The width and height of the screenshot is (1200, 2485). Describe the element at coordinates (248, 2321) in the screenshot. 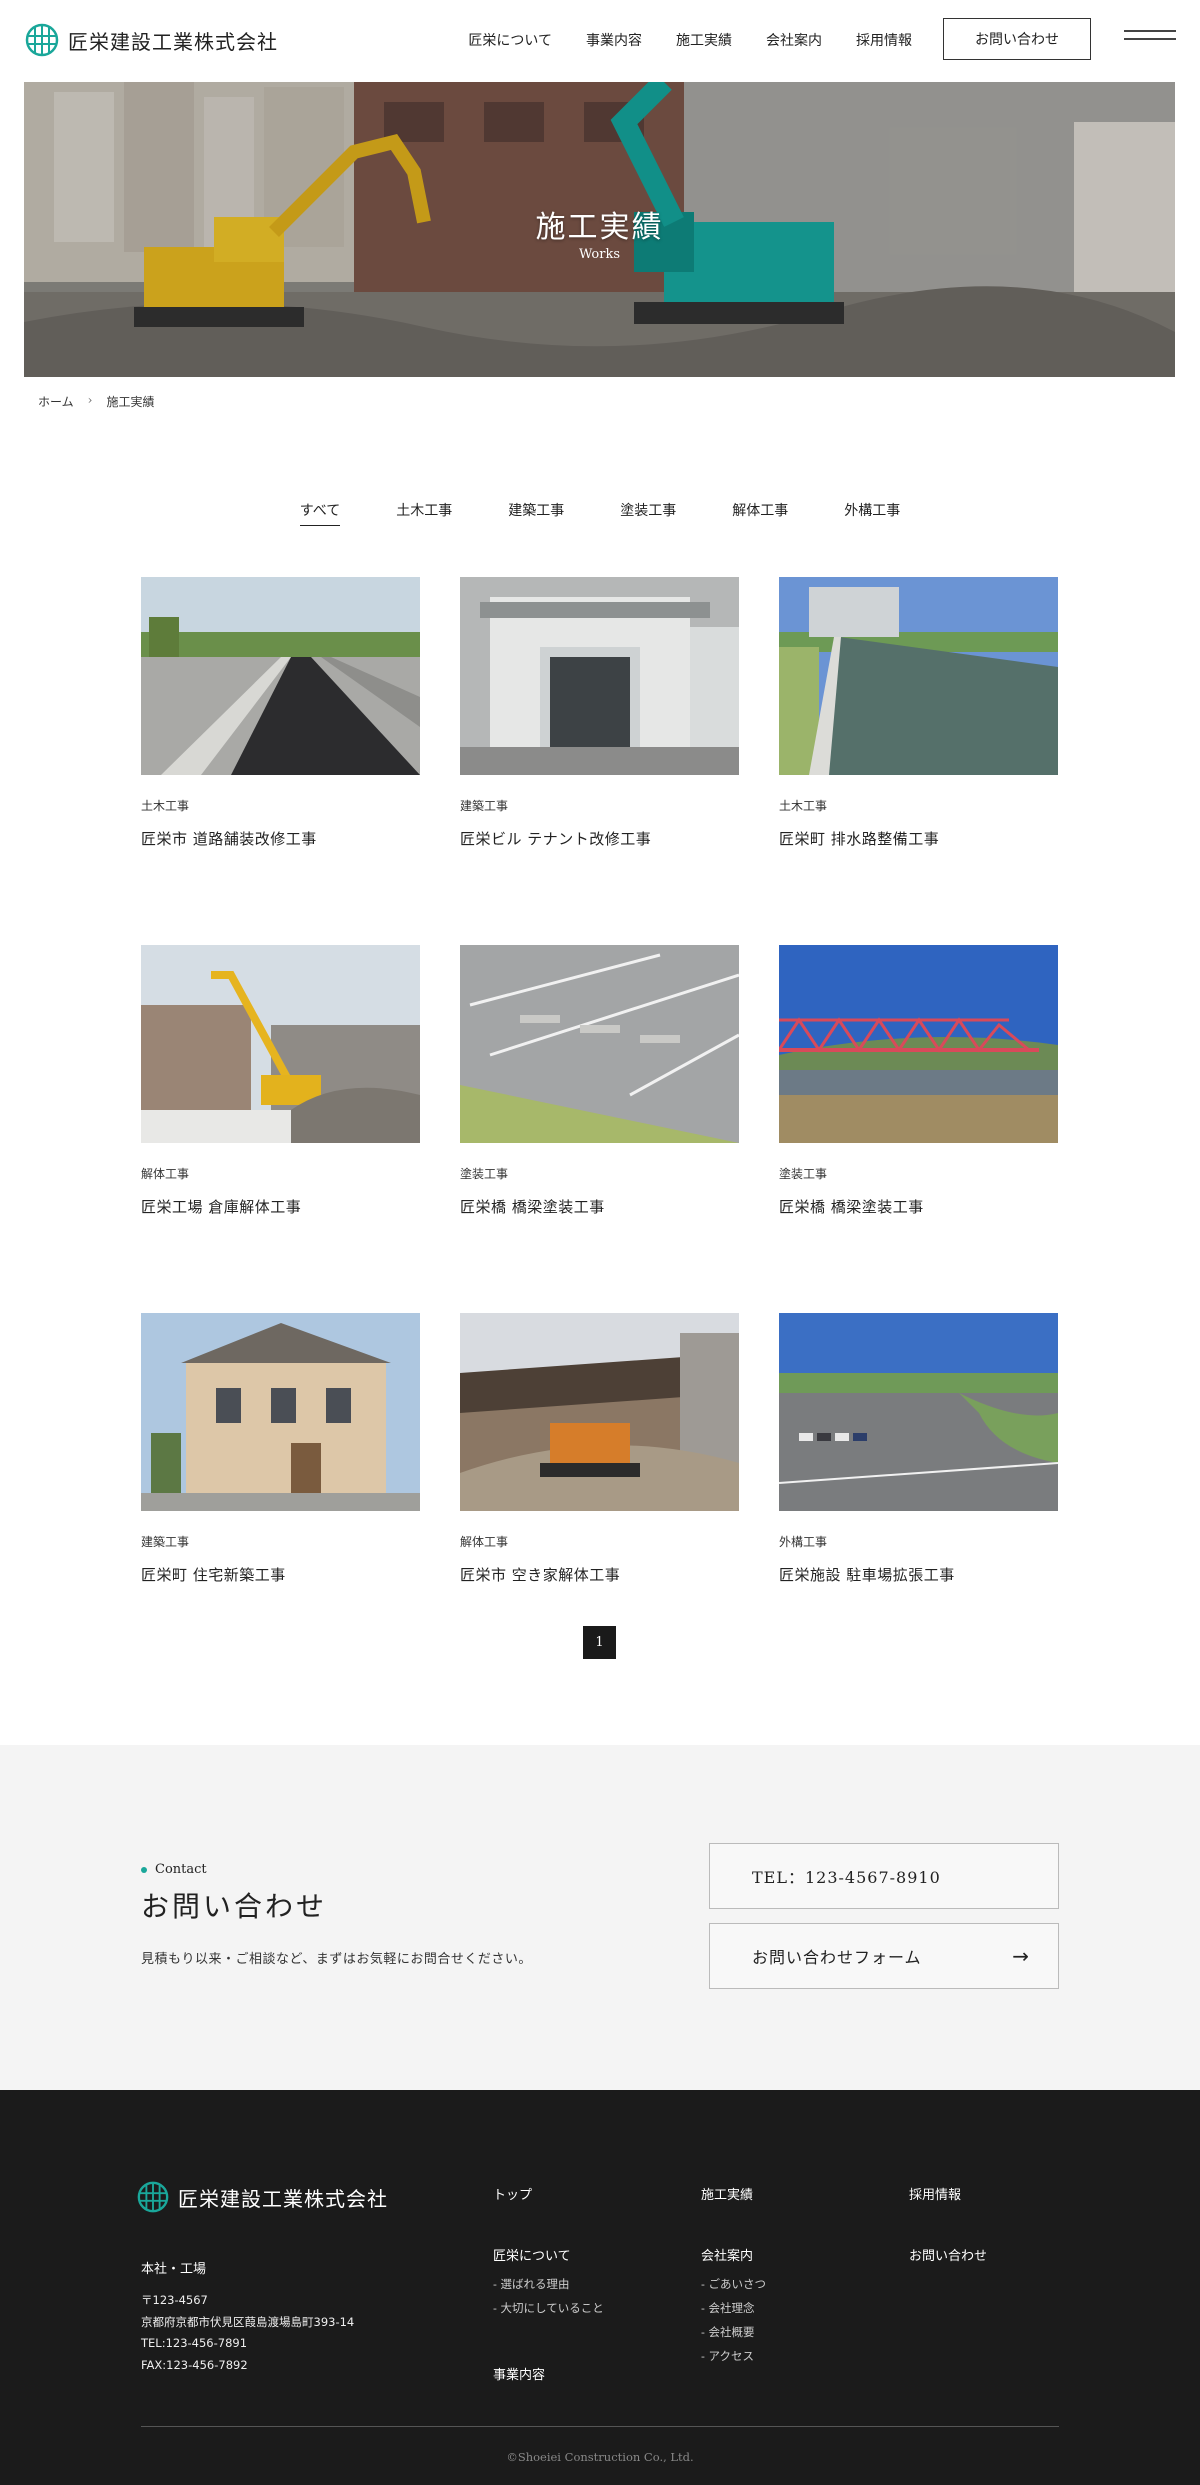

I see `footer-address: 京都府京都市伏見区葭島渡場島町393-14` at that location.